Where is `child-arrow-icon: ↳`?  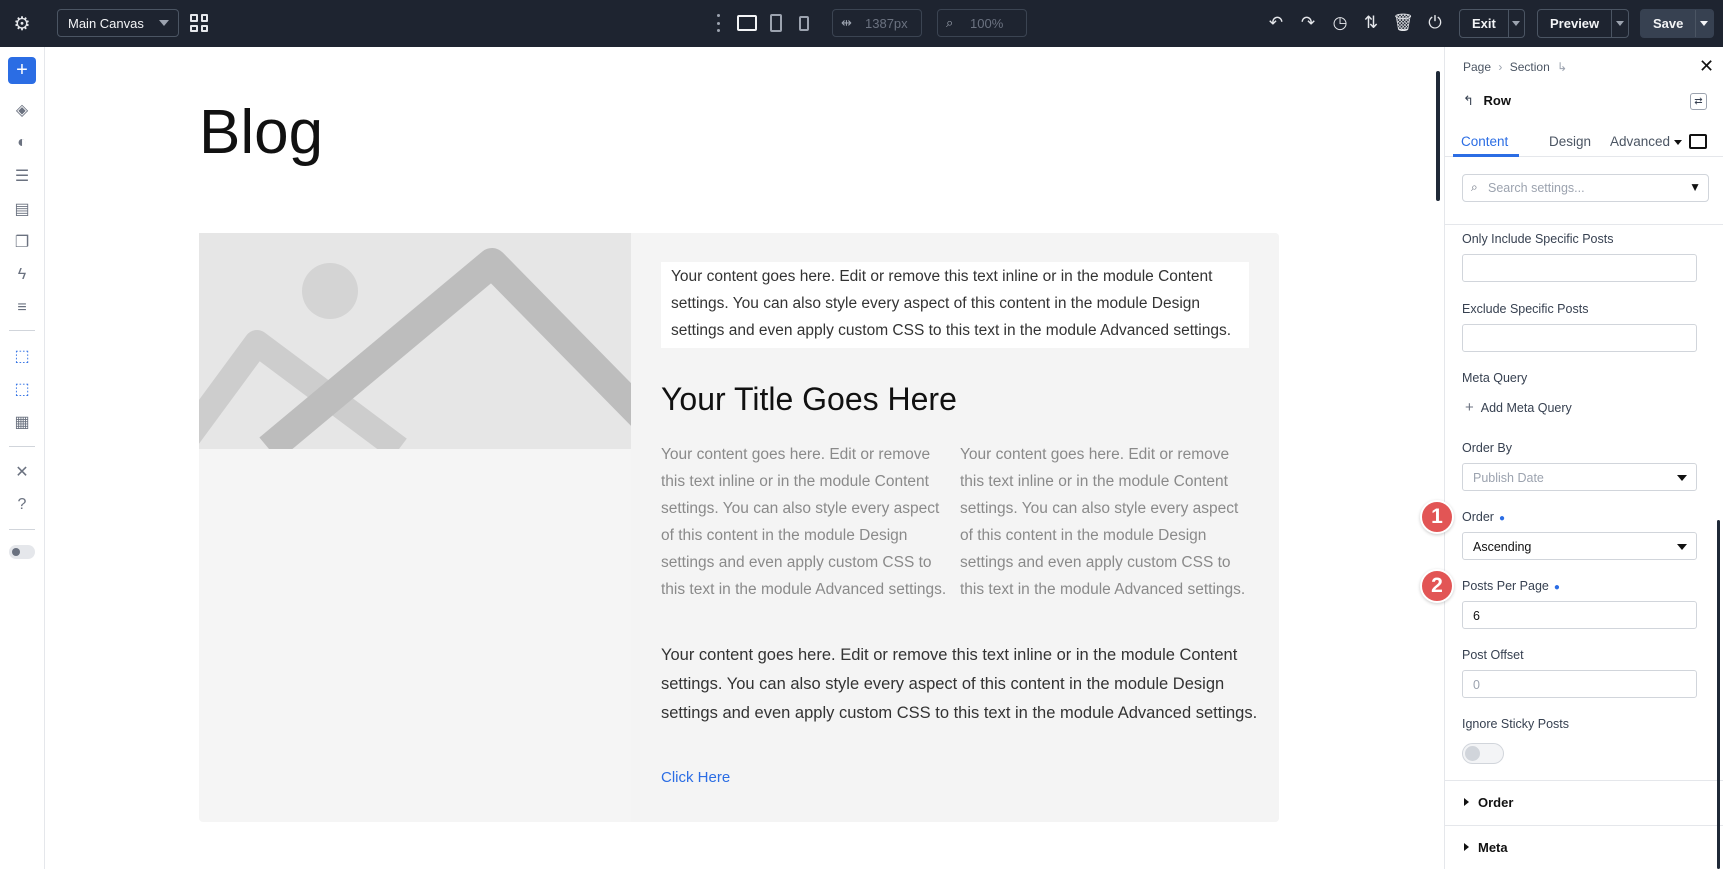 child-arrow-icon: ↳ is located at coordinates (1562, 67).